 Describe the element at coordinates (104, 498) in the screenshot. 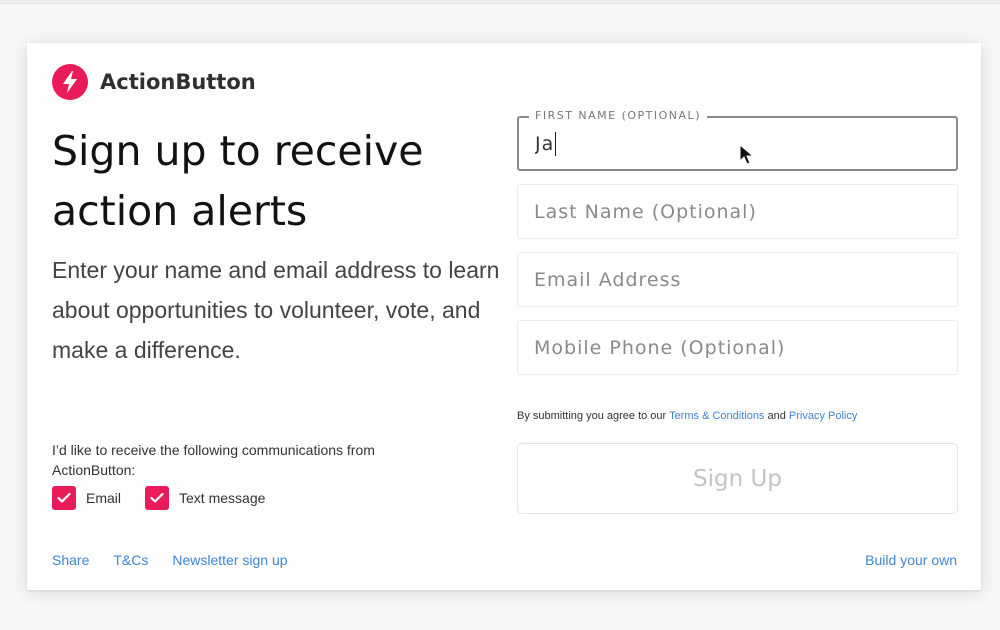

I see `email-opt-in-label: Email` at that location.